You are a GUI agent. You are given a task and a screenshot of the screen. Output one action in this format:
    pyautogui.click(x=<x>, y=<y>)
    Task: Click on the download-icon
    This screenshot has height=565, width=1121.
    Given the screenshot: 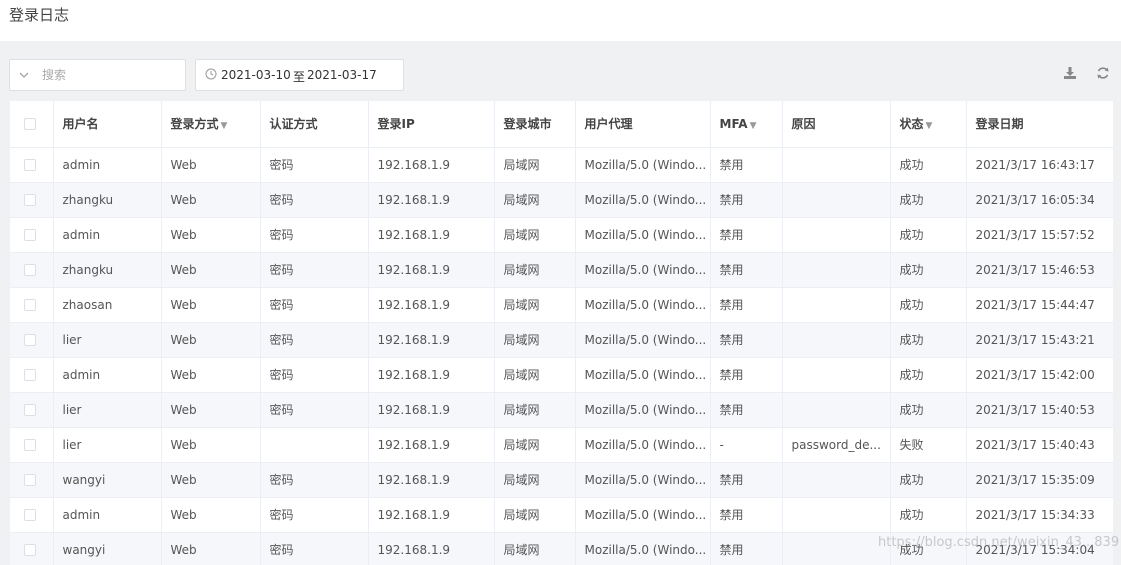 What is the action you would take?
    pyautogui.click(x=1070, y=73)
    